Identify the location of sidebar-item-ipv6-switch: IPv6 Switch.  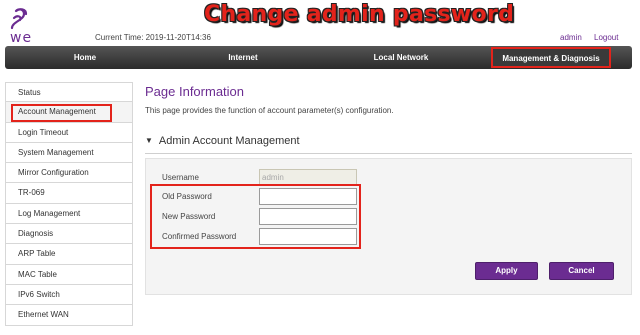
(69, 295).